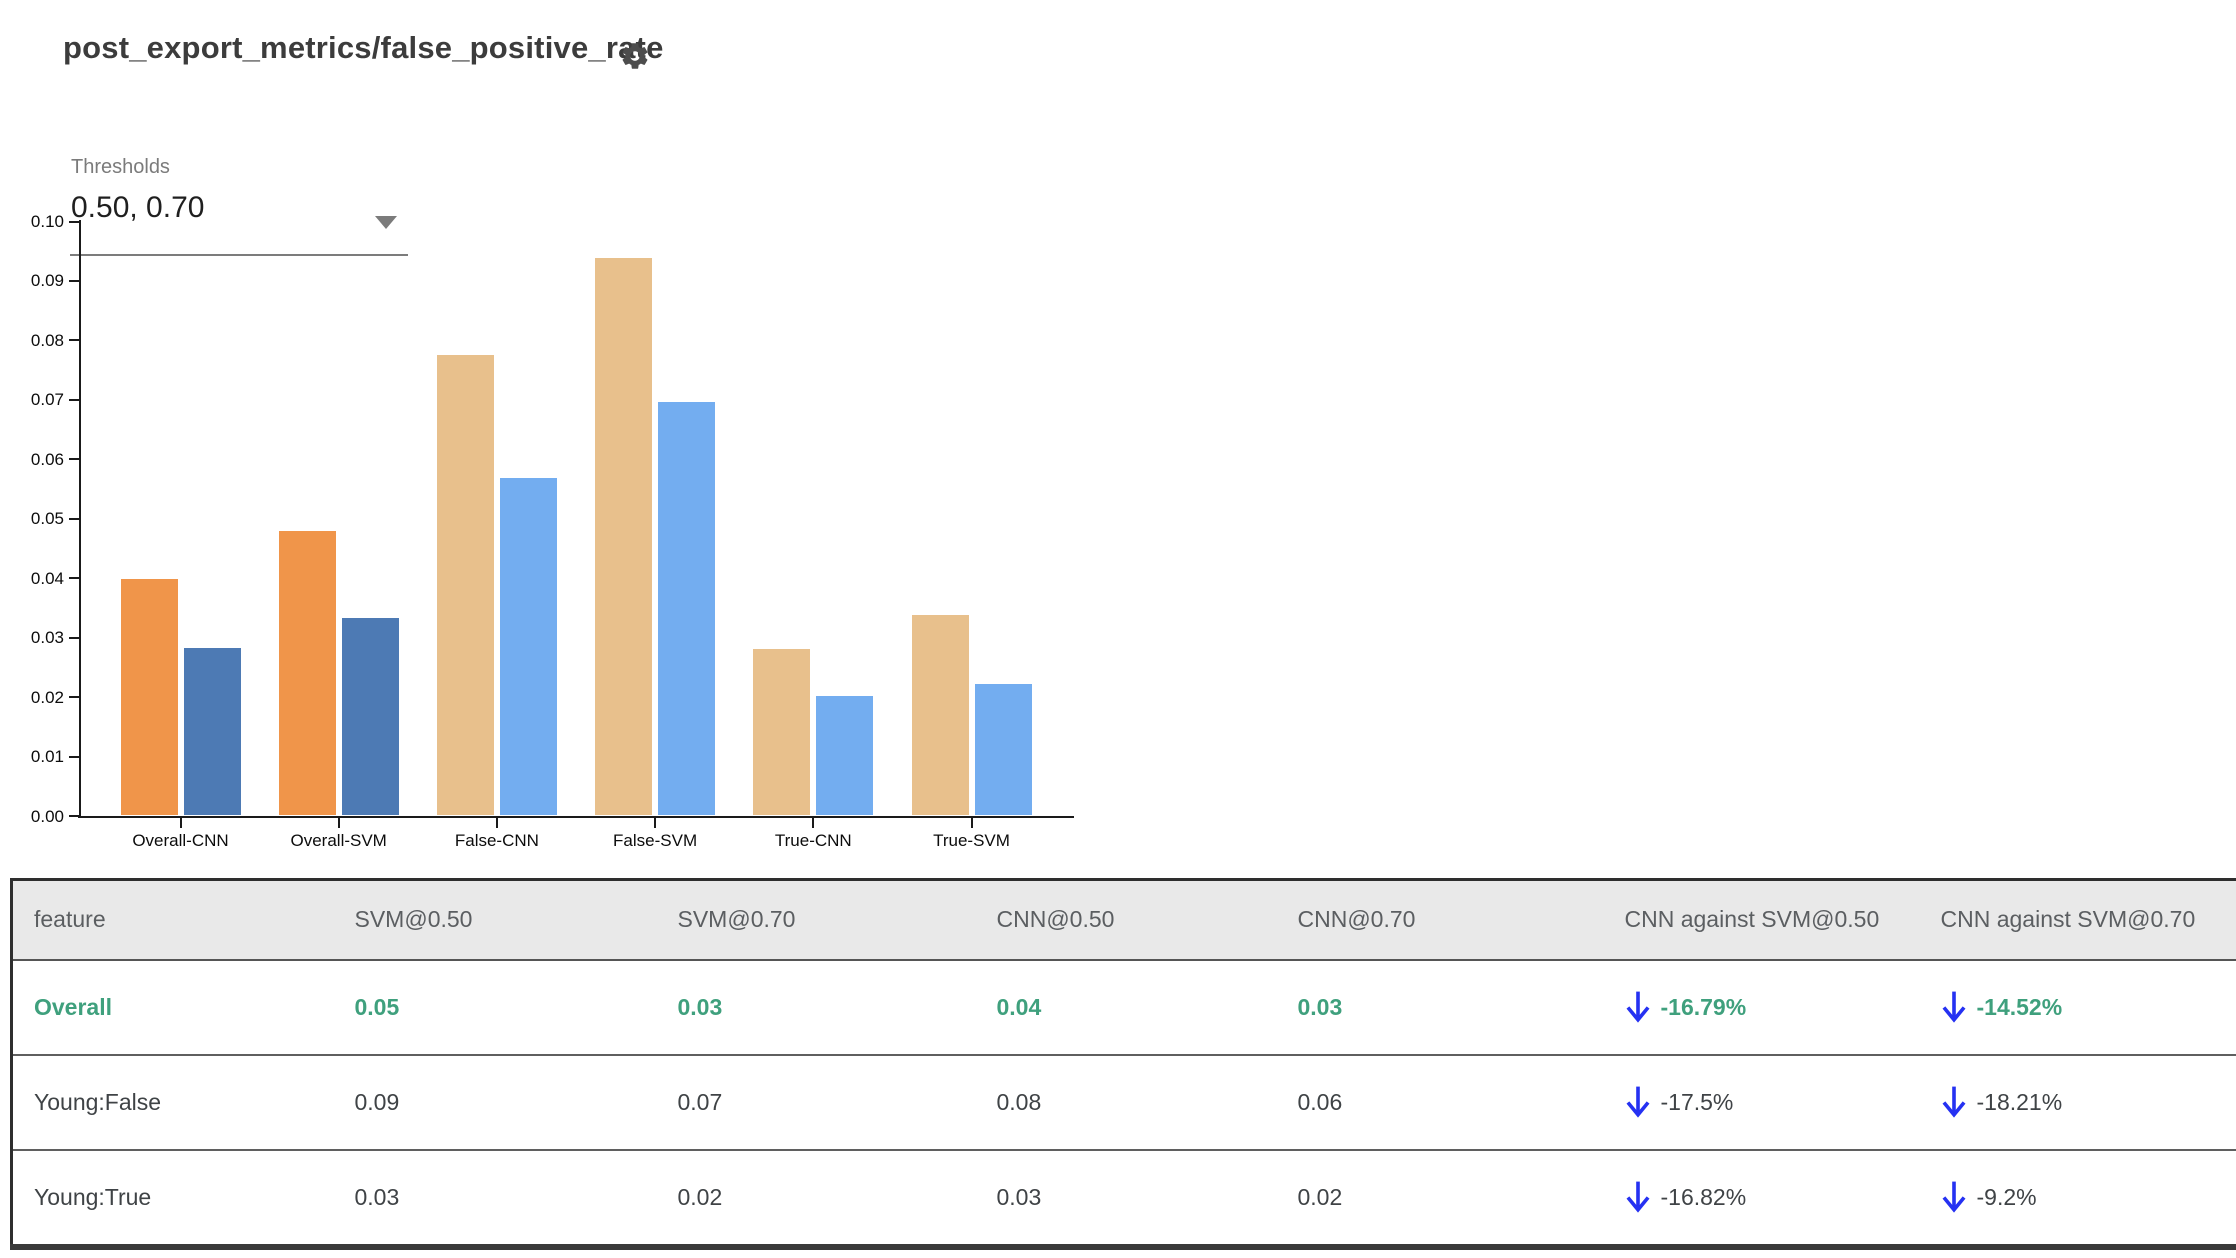 This screenshot has height=1258, width=2236. What do you see at coordinates (1762, 1102) in the screenshot?
I see `delta-cell: -17.5%` at bounding box center [1762, 1102].